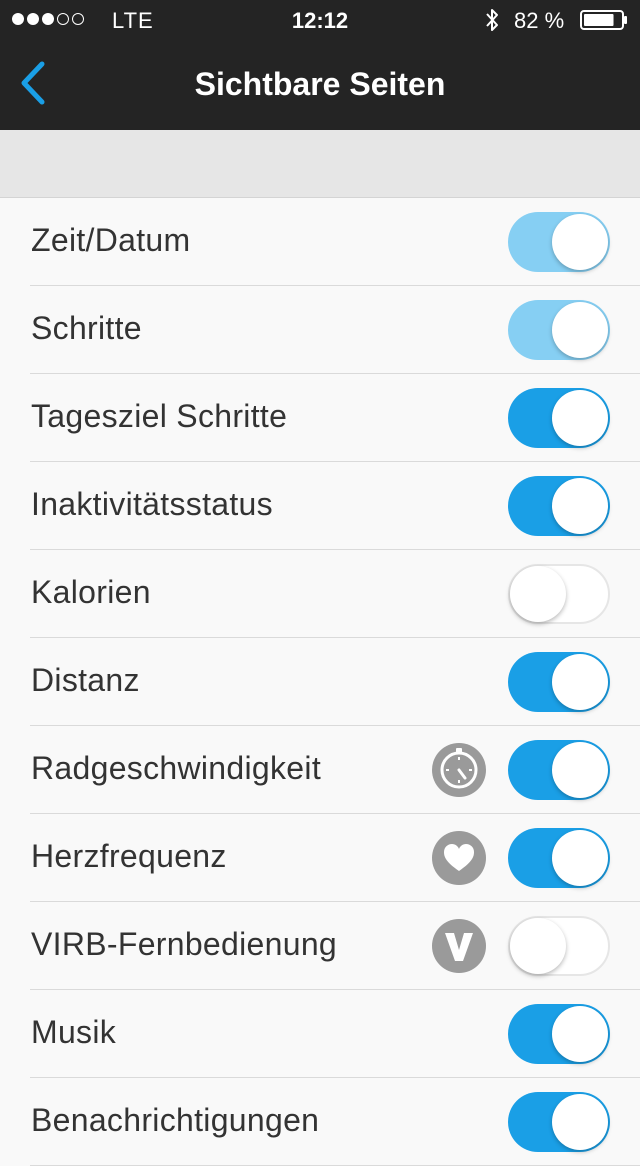  Describe the element at coordinates (492, 20) in the screenshot. I see `bluetooth-icon` at that location.